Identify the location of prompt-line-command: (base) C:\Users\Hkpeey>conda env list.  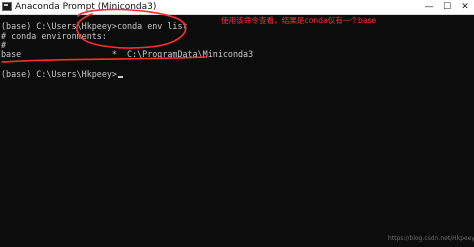
(94, 26).